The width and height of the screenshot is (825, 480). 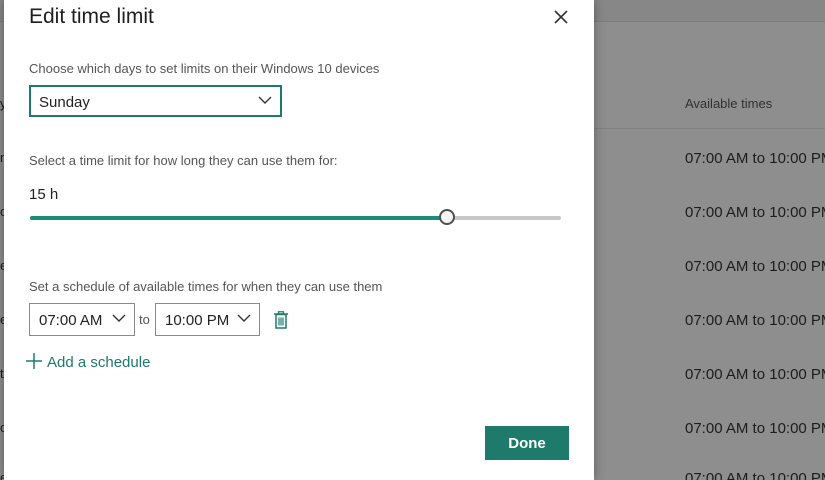 What do you see at coordinates (447, 217) in the screenshot?
I see `slider-thumb` at bounding box center [447, 217].